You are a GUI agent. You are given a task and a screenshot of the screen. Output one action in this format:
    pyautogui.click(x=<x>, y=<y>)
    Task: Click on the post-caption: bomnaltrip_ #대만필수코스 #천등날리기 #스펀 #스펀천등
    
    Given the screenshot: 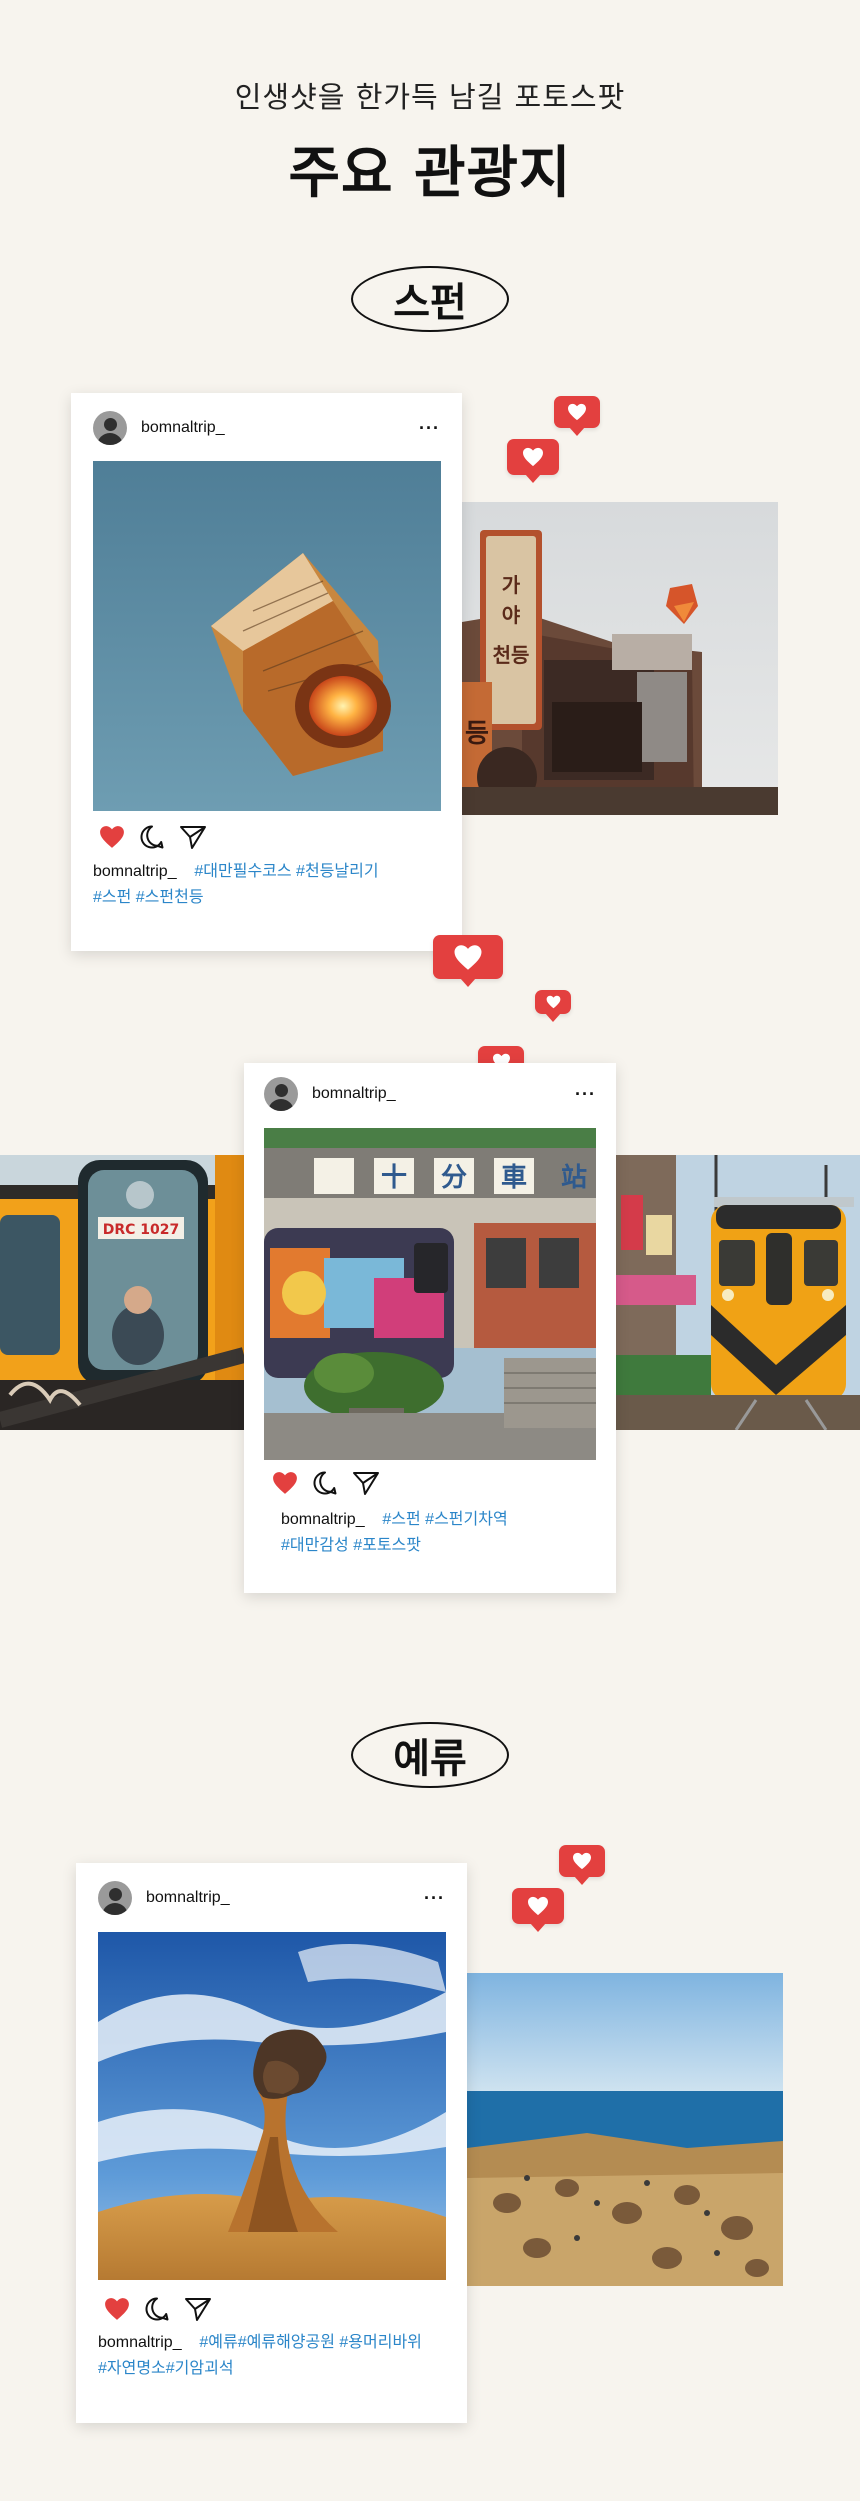 What is the action you would take?
    pyautogui.click(x=269, y=885)
    